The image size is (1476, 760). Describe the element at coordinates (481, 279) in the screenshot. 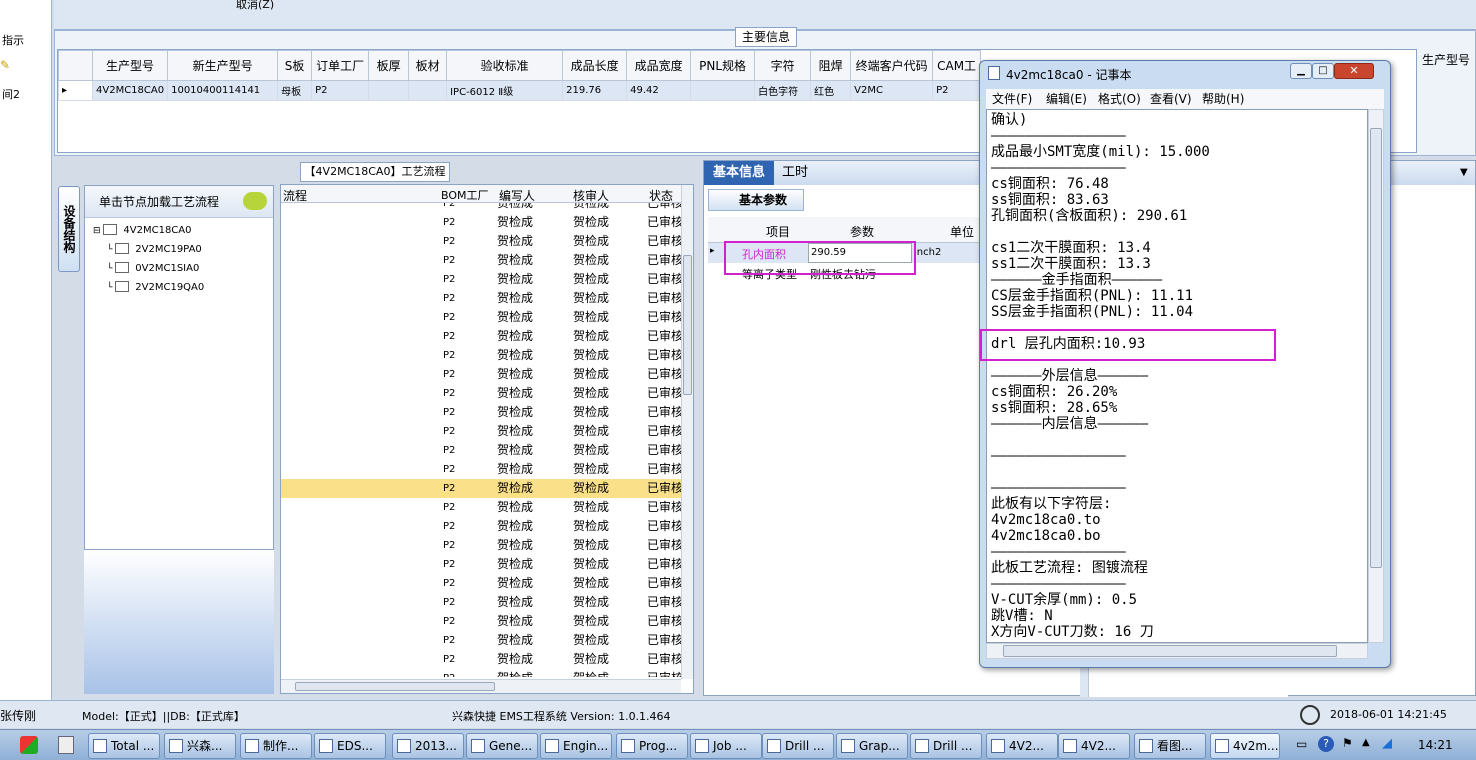

I see `flow-row: 铣边P2贺检成贺检成已审核` at that location.